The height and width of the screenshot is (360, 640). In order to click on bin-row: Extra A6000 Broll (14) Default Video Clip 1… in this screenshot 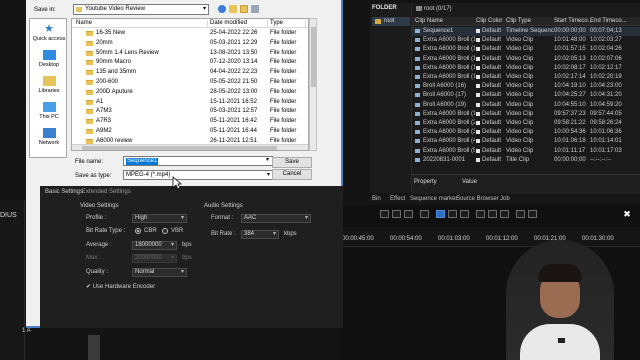, I will do `click(526, 77)`.